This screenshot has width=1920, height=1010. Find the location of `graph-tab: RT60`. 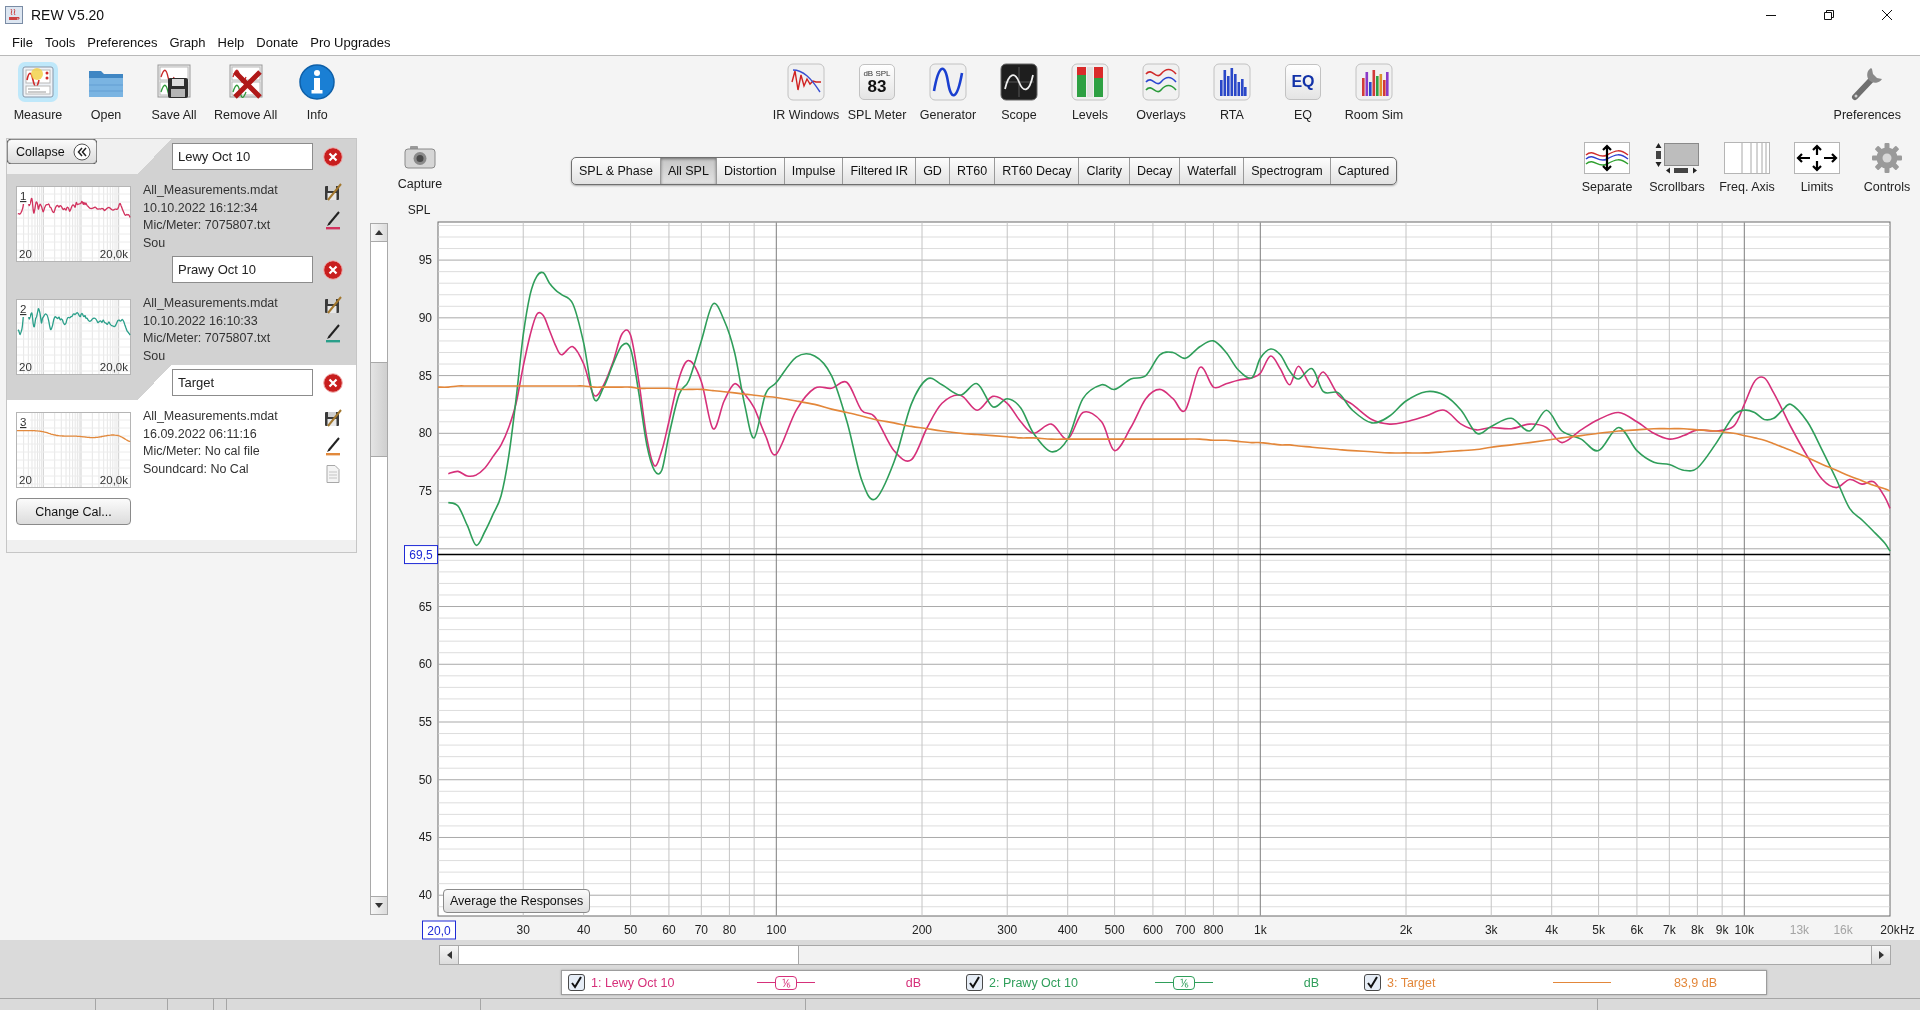

graph-tab: RT60 is located at coordinates (972, 171).